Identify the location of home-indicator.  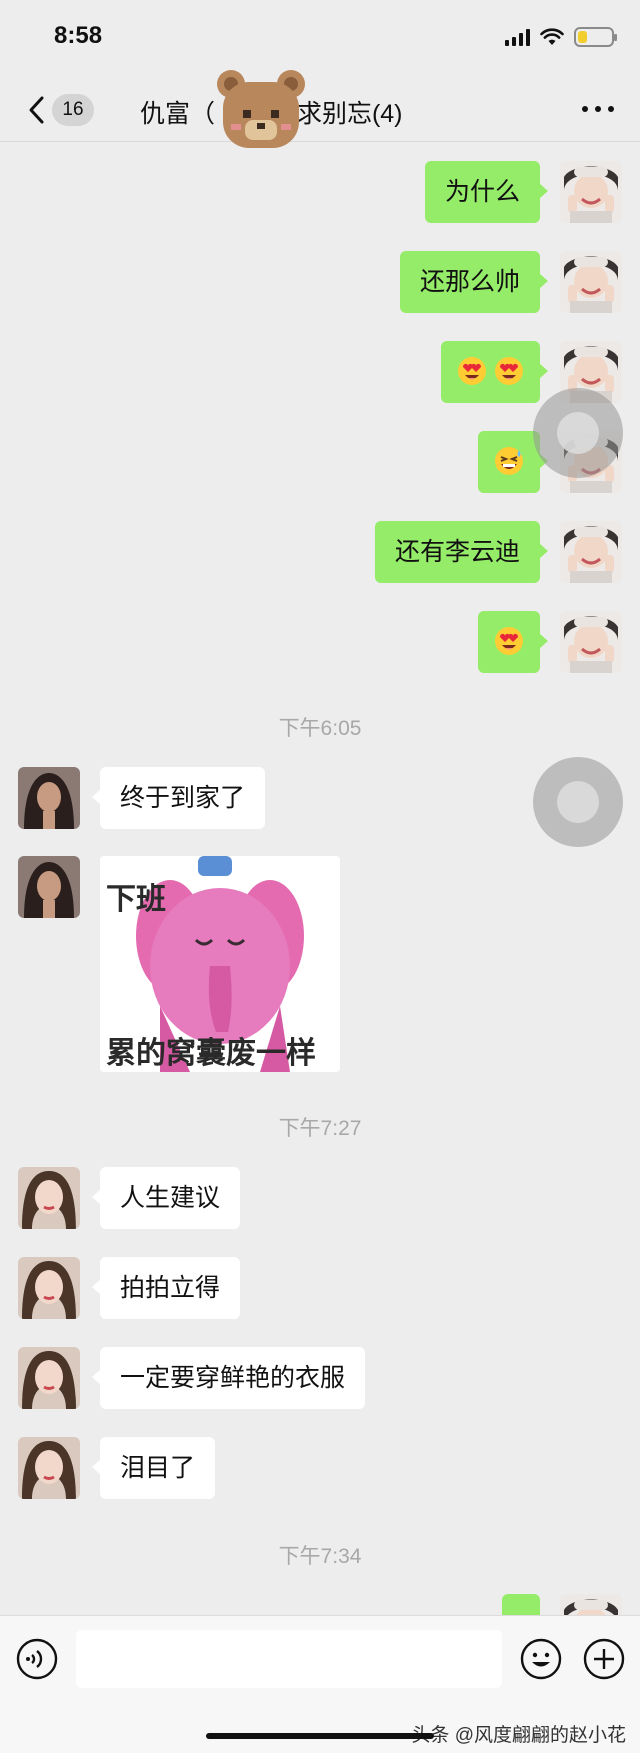
(320, 1736).